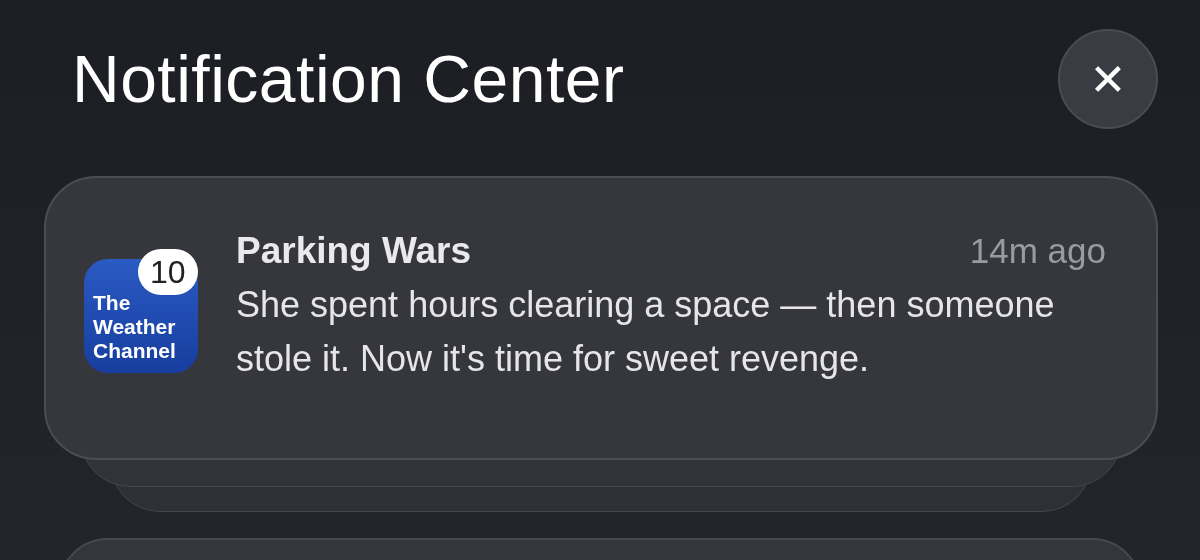 This screenshot has width=1200, height=560. Describe the element at coordinates (646, 332) in the screenshot. I see `notification-body: She spent hours clearing a space — then someone stole it. Now it's time for sweet revenge.` at that location.